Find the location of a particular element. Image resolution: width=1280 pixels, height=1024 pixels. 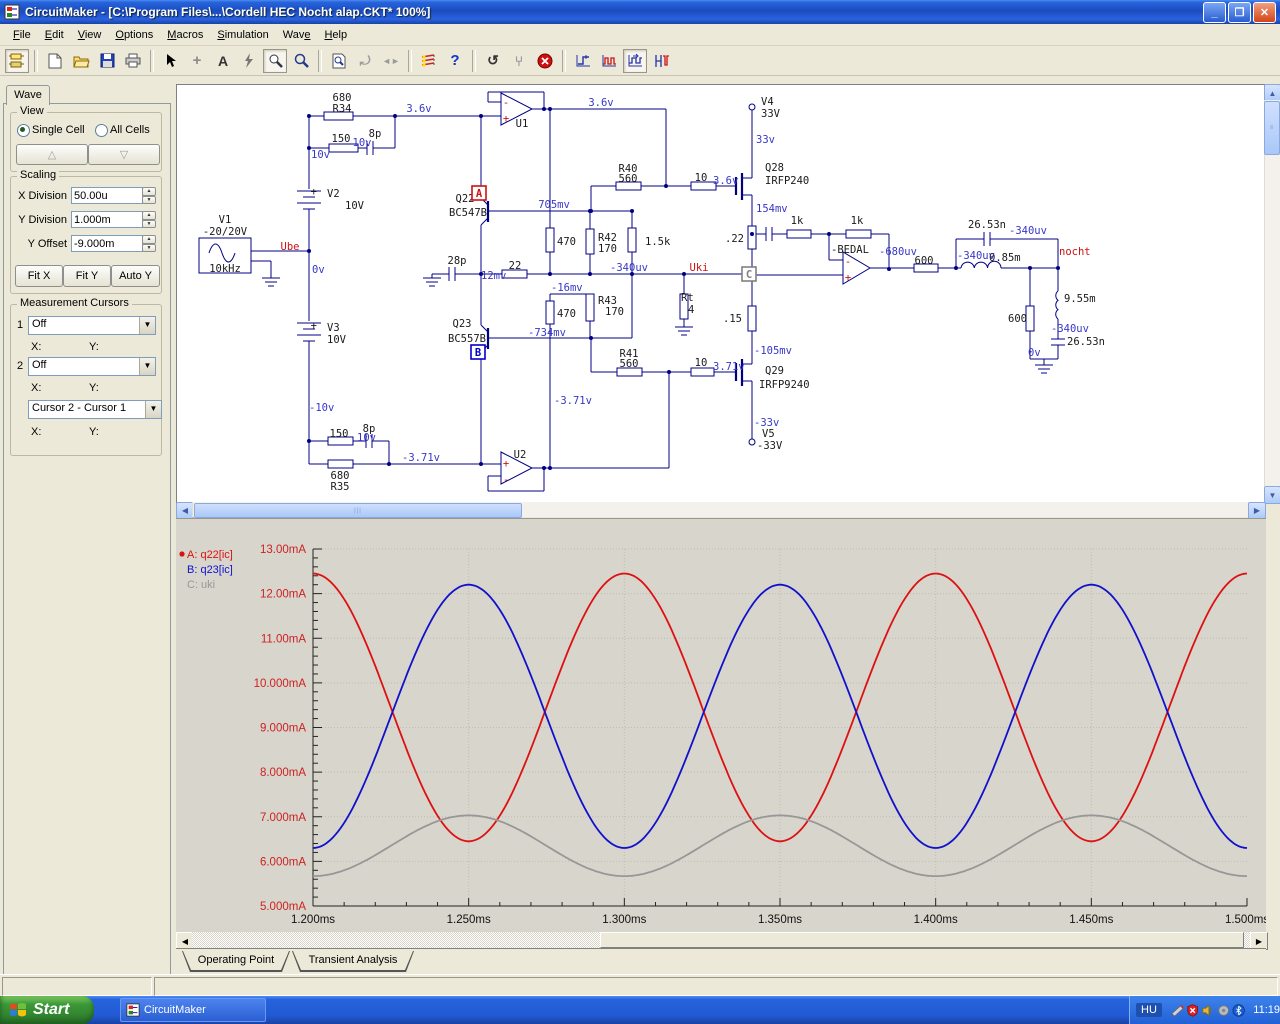

y-tick-label: 6.000mA is located at coordinates (283, 862).